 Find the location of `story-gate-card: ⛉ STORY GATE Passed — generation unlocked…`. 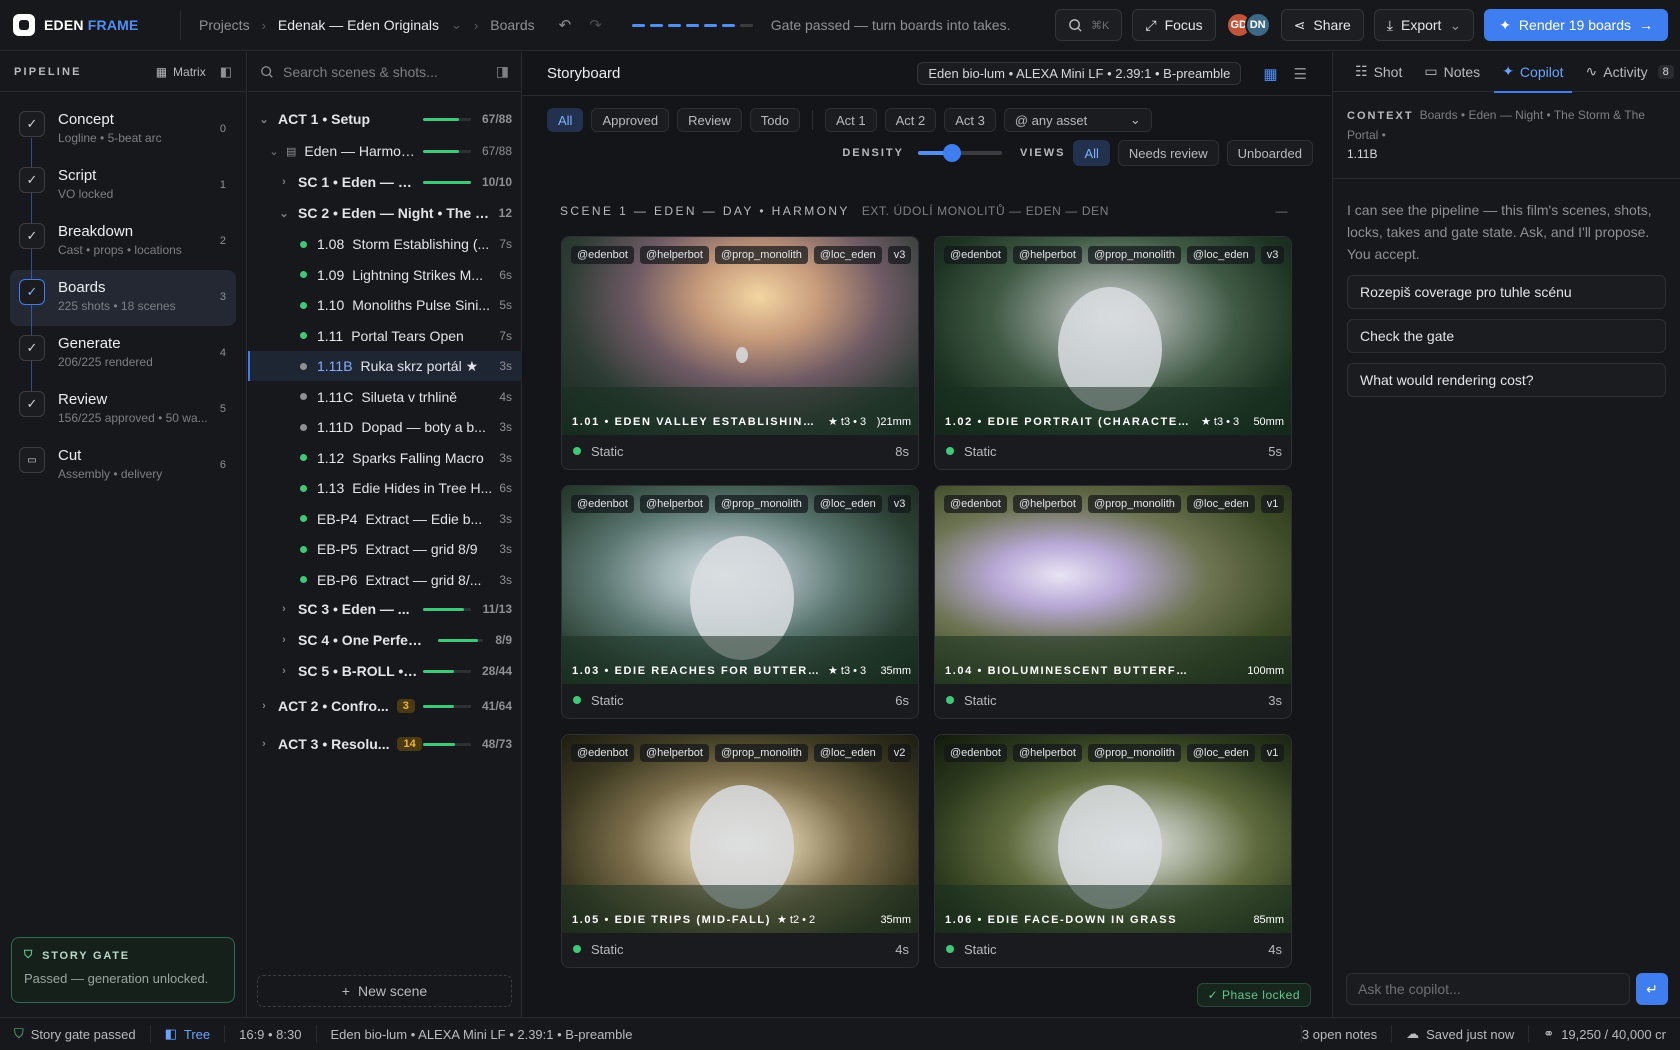

story-gate-card: ⛉ STORY GATE Passed — generation unlocked… is located at coordinates (123, 970).